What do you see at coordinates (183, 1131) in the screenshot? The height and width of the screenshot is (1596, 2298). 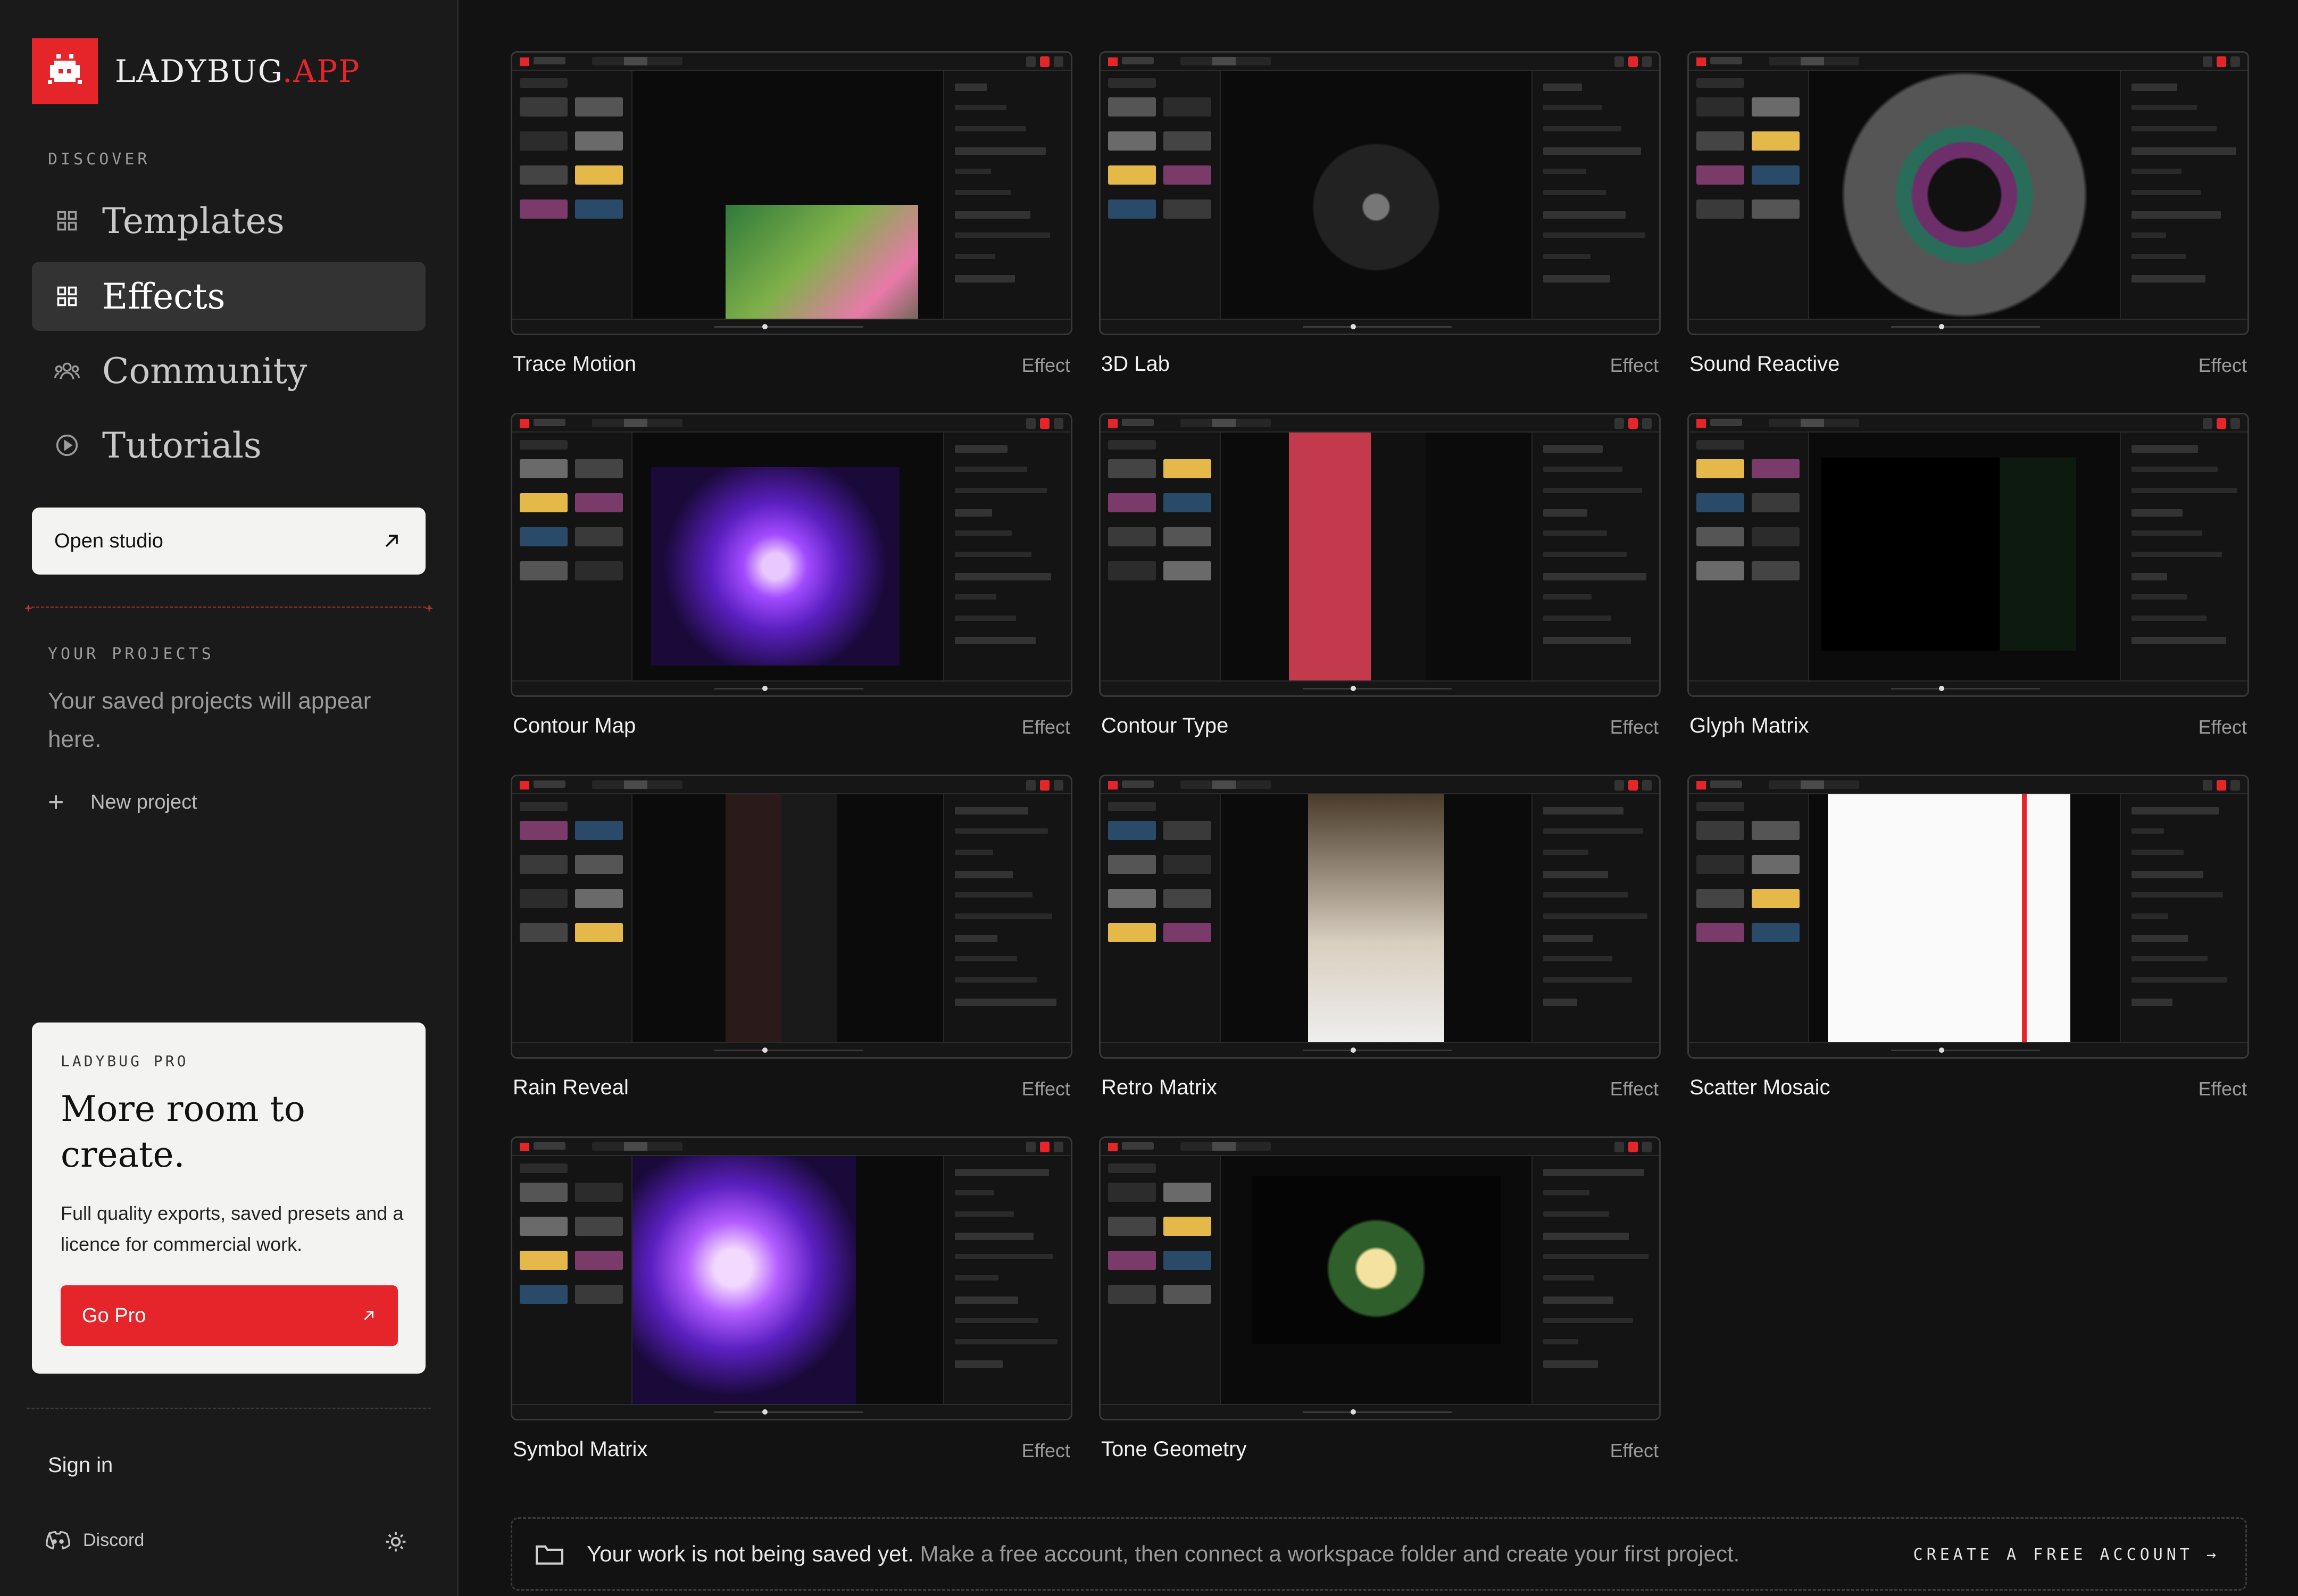 I see `pro-title: More room to create.` at bounding box center [183, 1131].